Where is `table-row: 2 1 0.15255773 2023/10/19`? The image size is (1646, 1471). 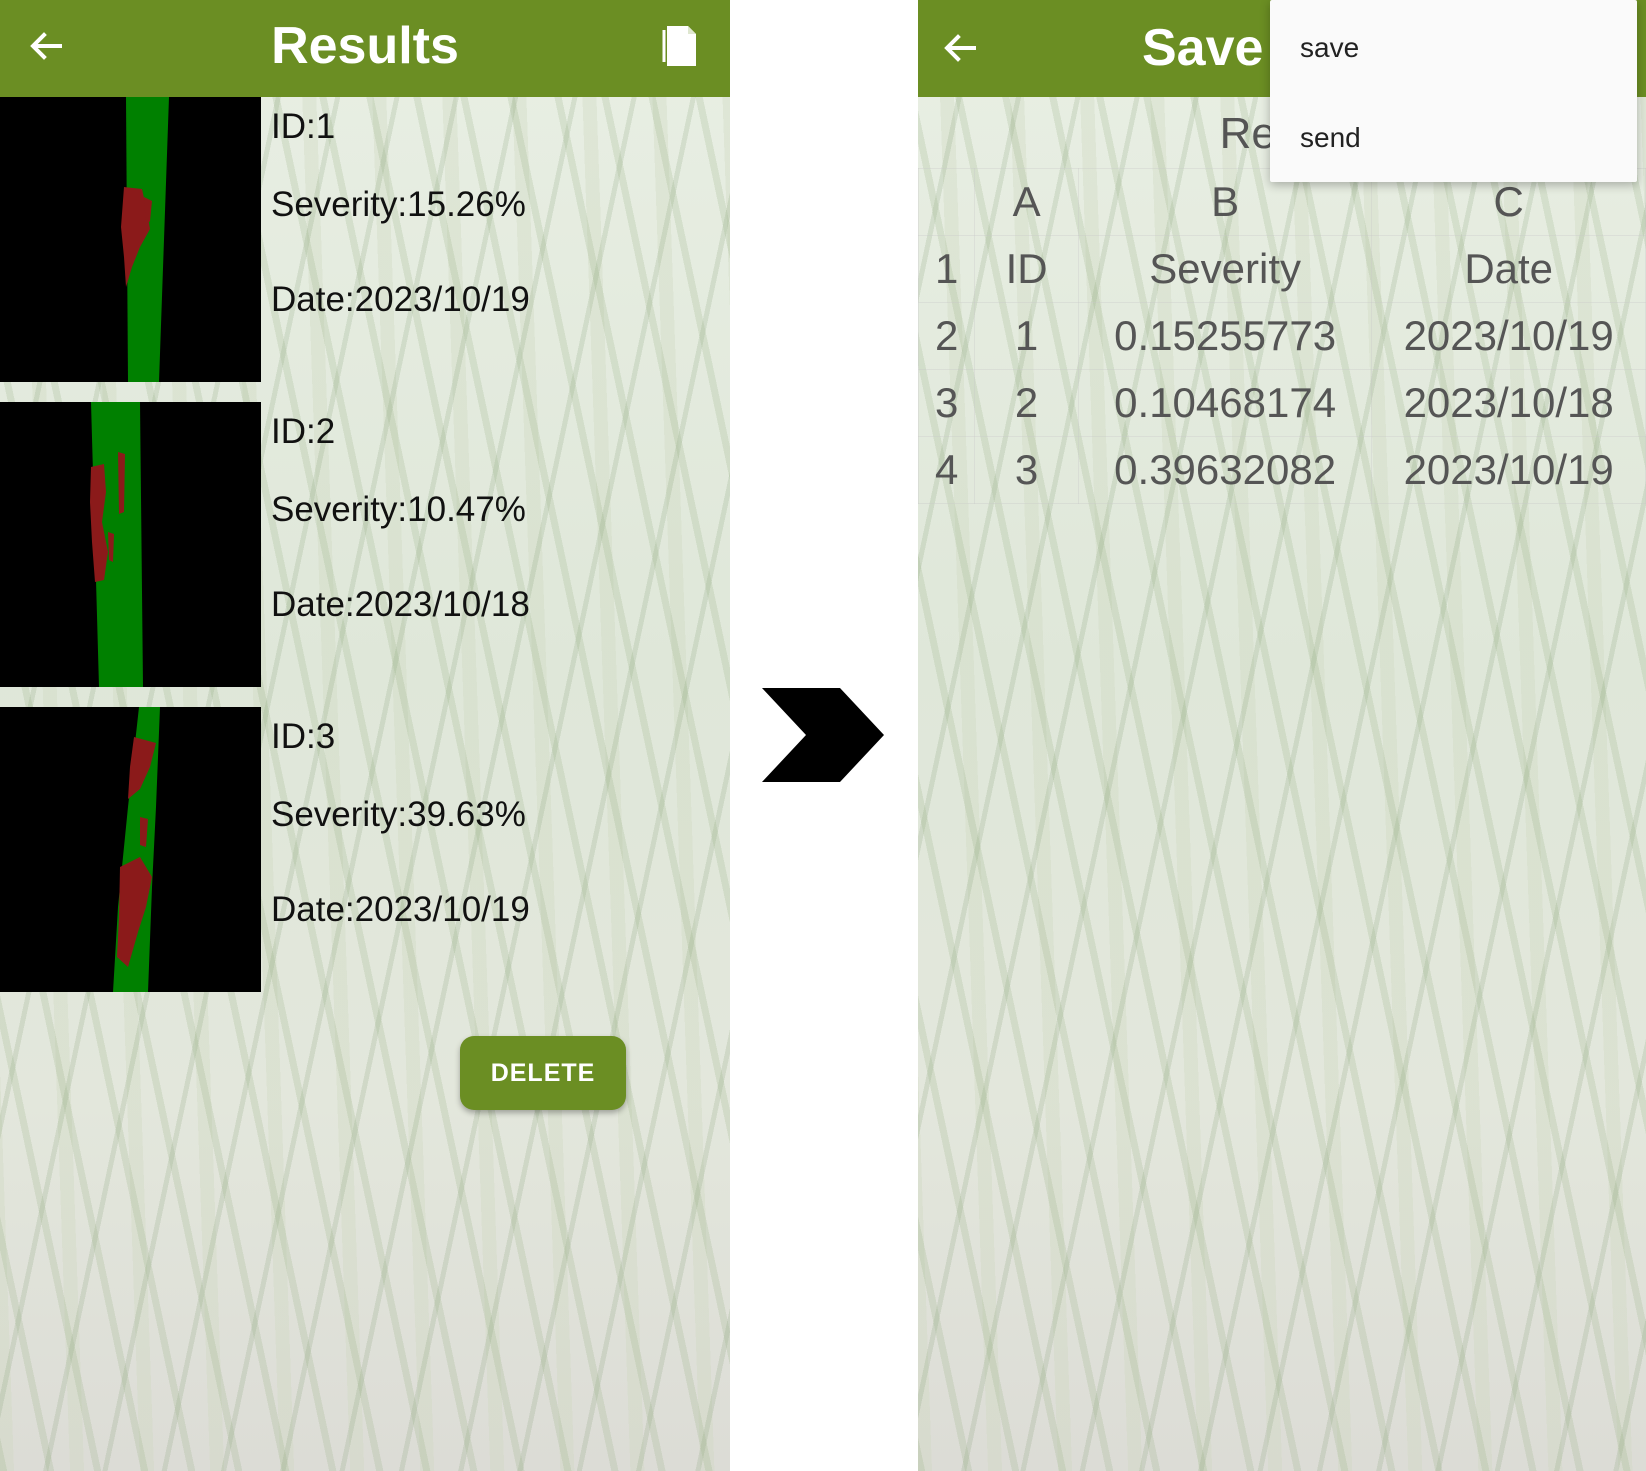 table-row: 2 1 0.15255773 2023/10/19 is located at coordinates (1282, 336).